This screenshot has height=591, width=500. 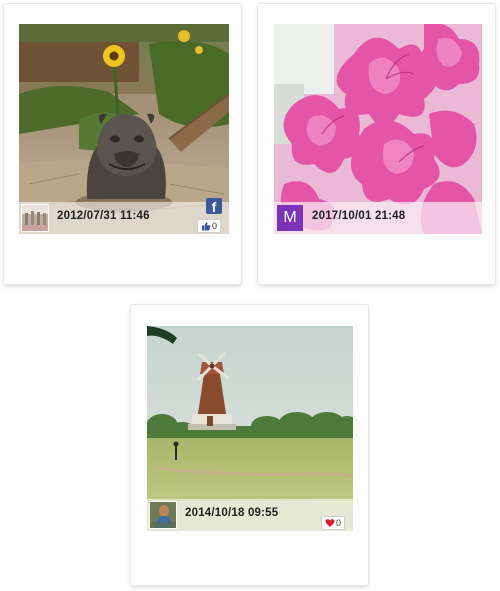 What do you see at coordinates (290, 218) in the screenshot?
I see `user-avatar-letter: M` at bounding box center [290, 218].